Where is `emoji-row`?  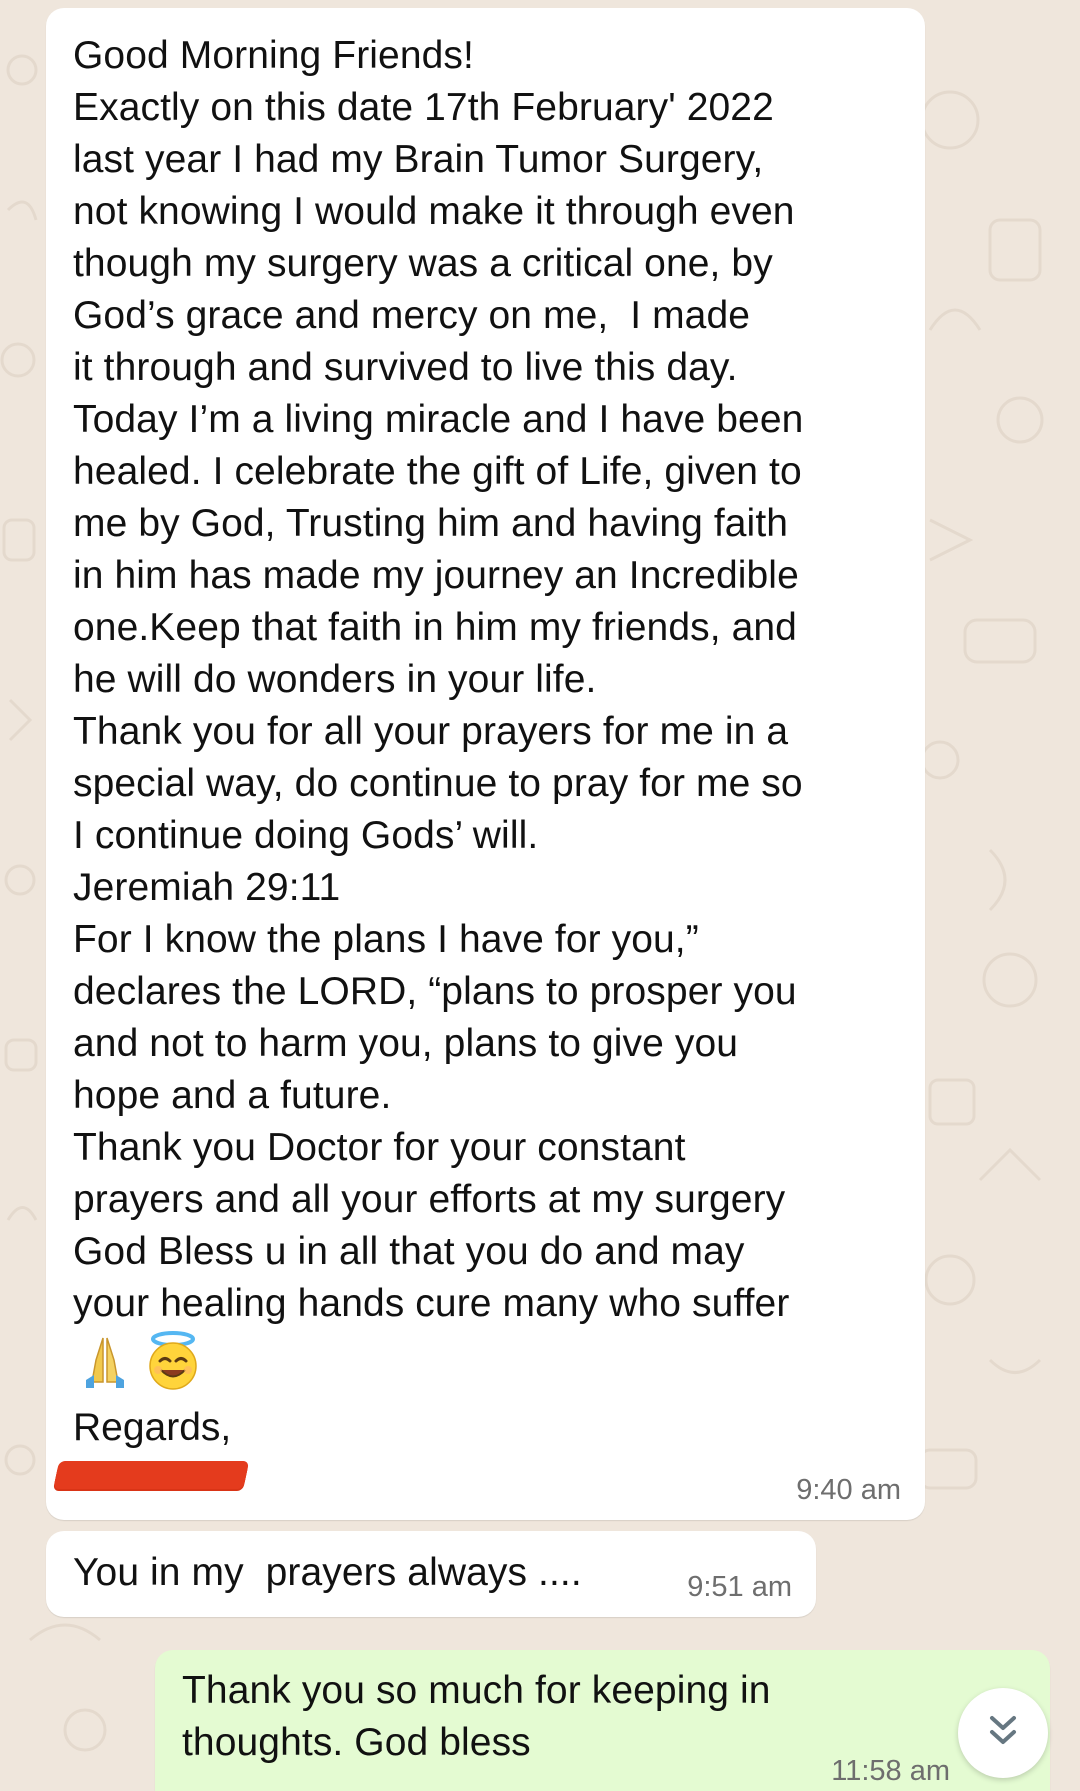
emoji-row is located at coordinates (139, 1361).